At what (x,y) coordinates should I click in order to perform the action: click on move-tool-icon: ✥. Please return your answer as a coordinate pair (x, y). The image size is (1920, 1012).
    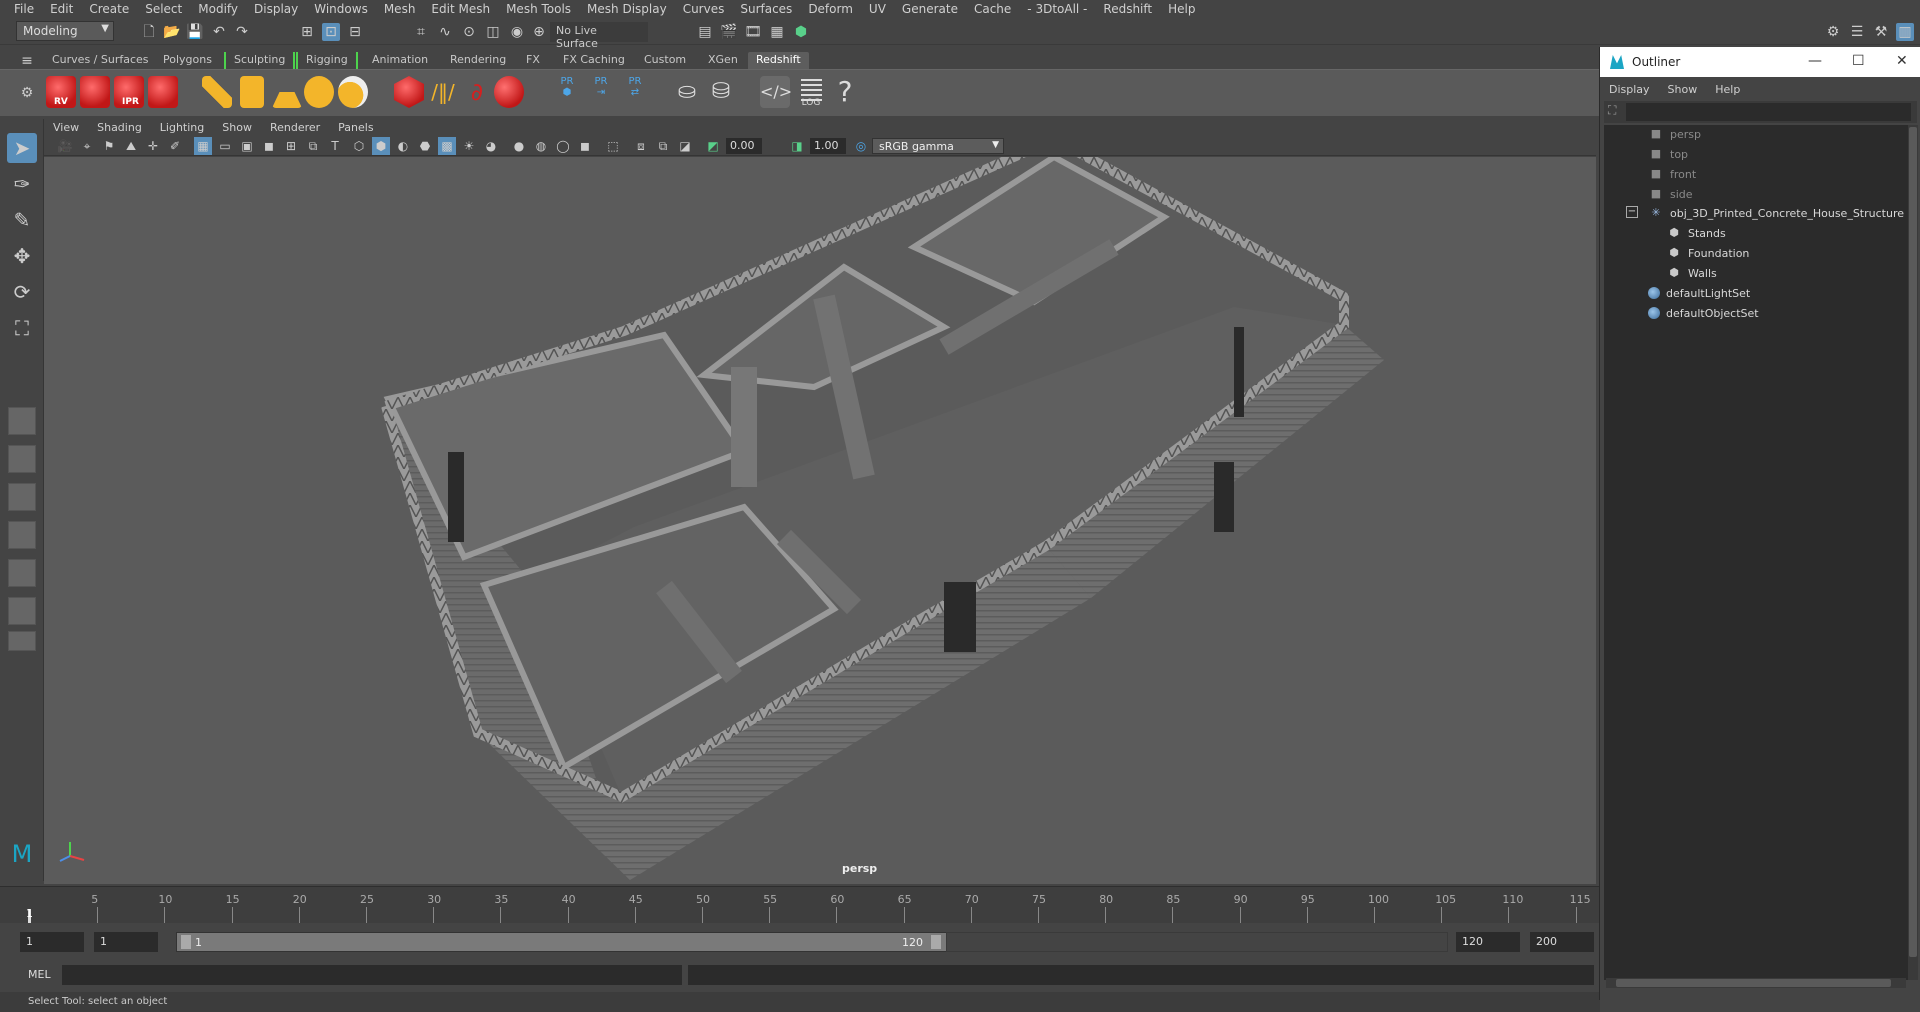
    Looking at the image, I should click on (22, 256).